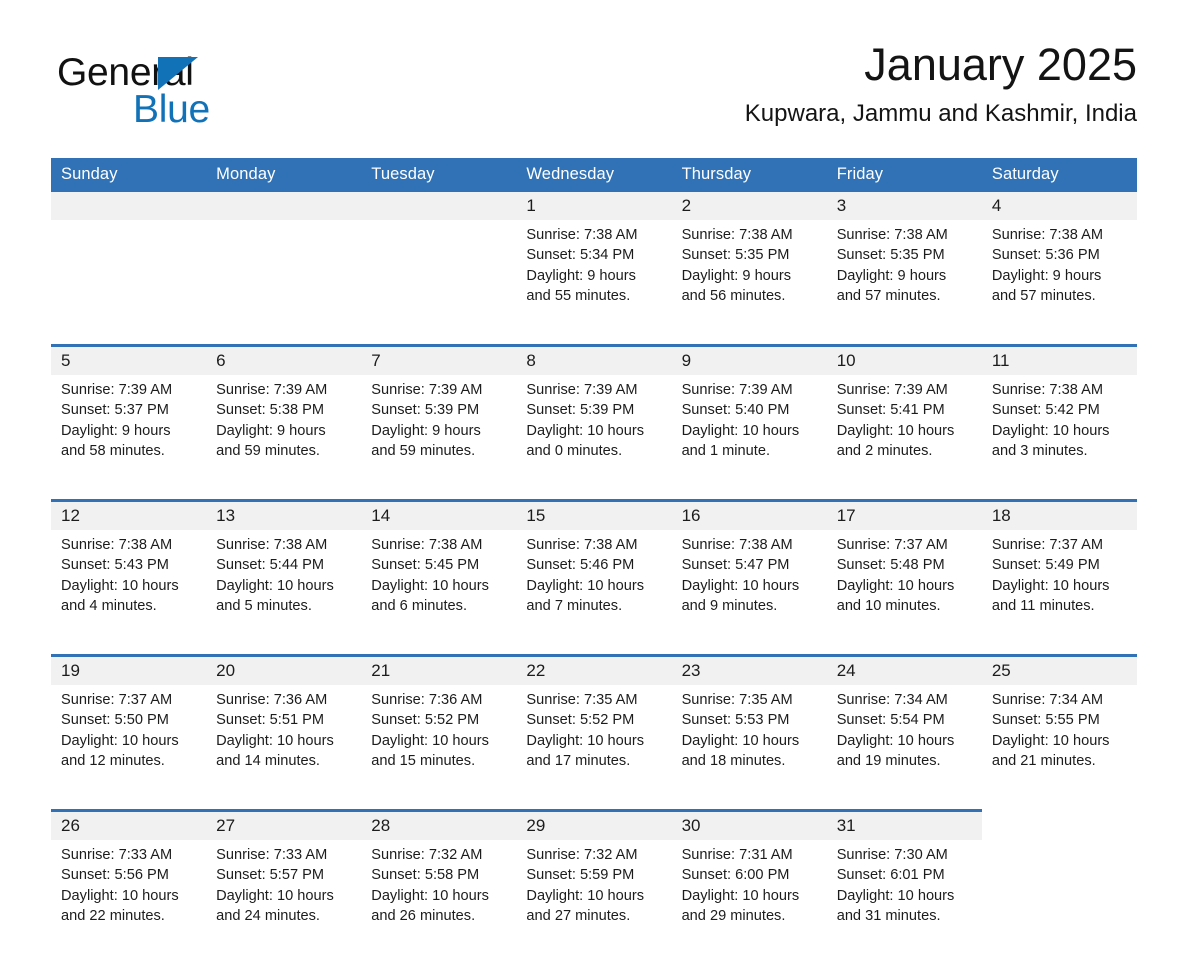 This screenshot has width=1188, height=964. What do you see at coordinates (1045, 565) in the screenshot?
I see `sunset-text: Sunset: 5:49 PM` at bounding box center [1045, 565].